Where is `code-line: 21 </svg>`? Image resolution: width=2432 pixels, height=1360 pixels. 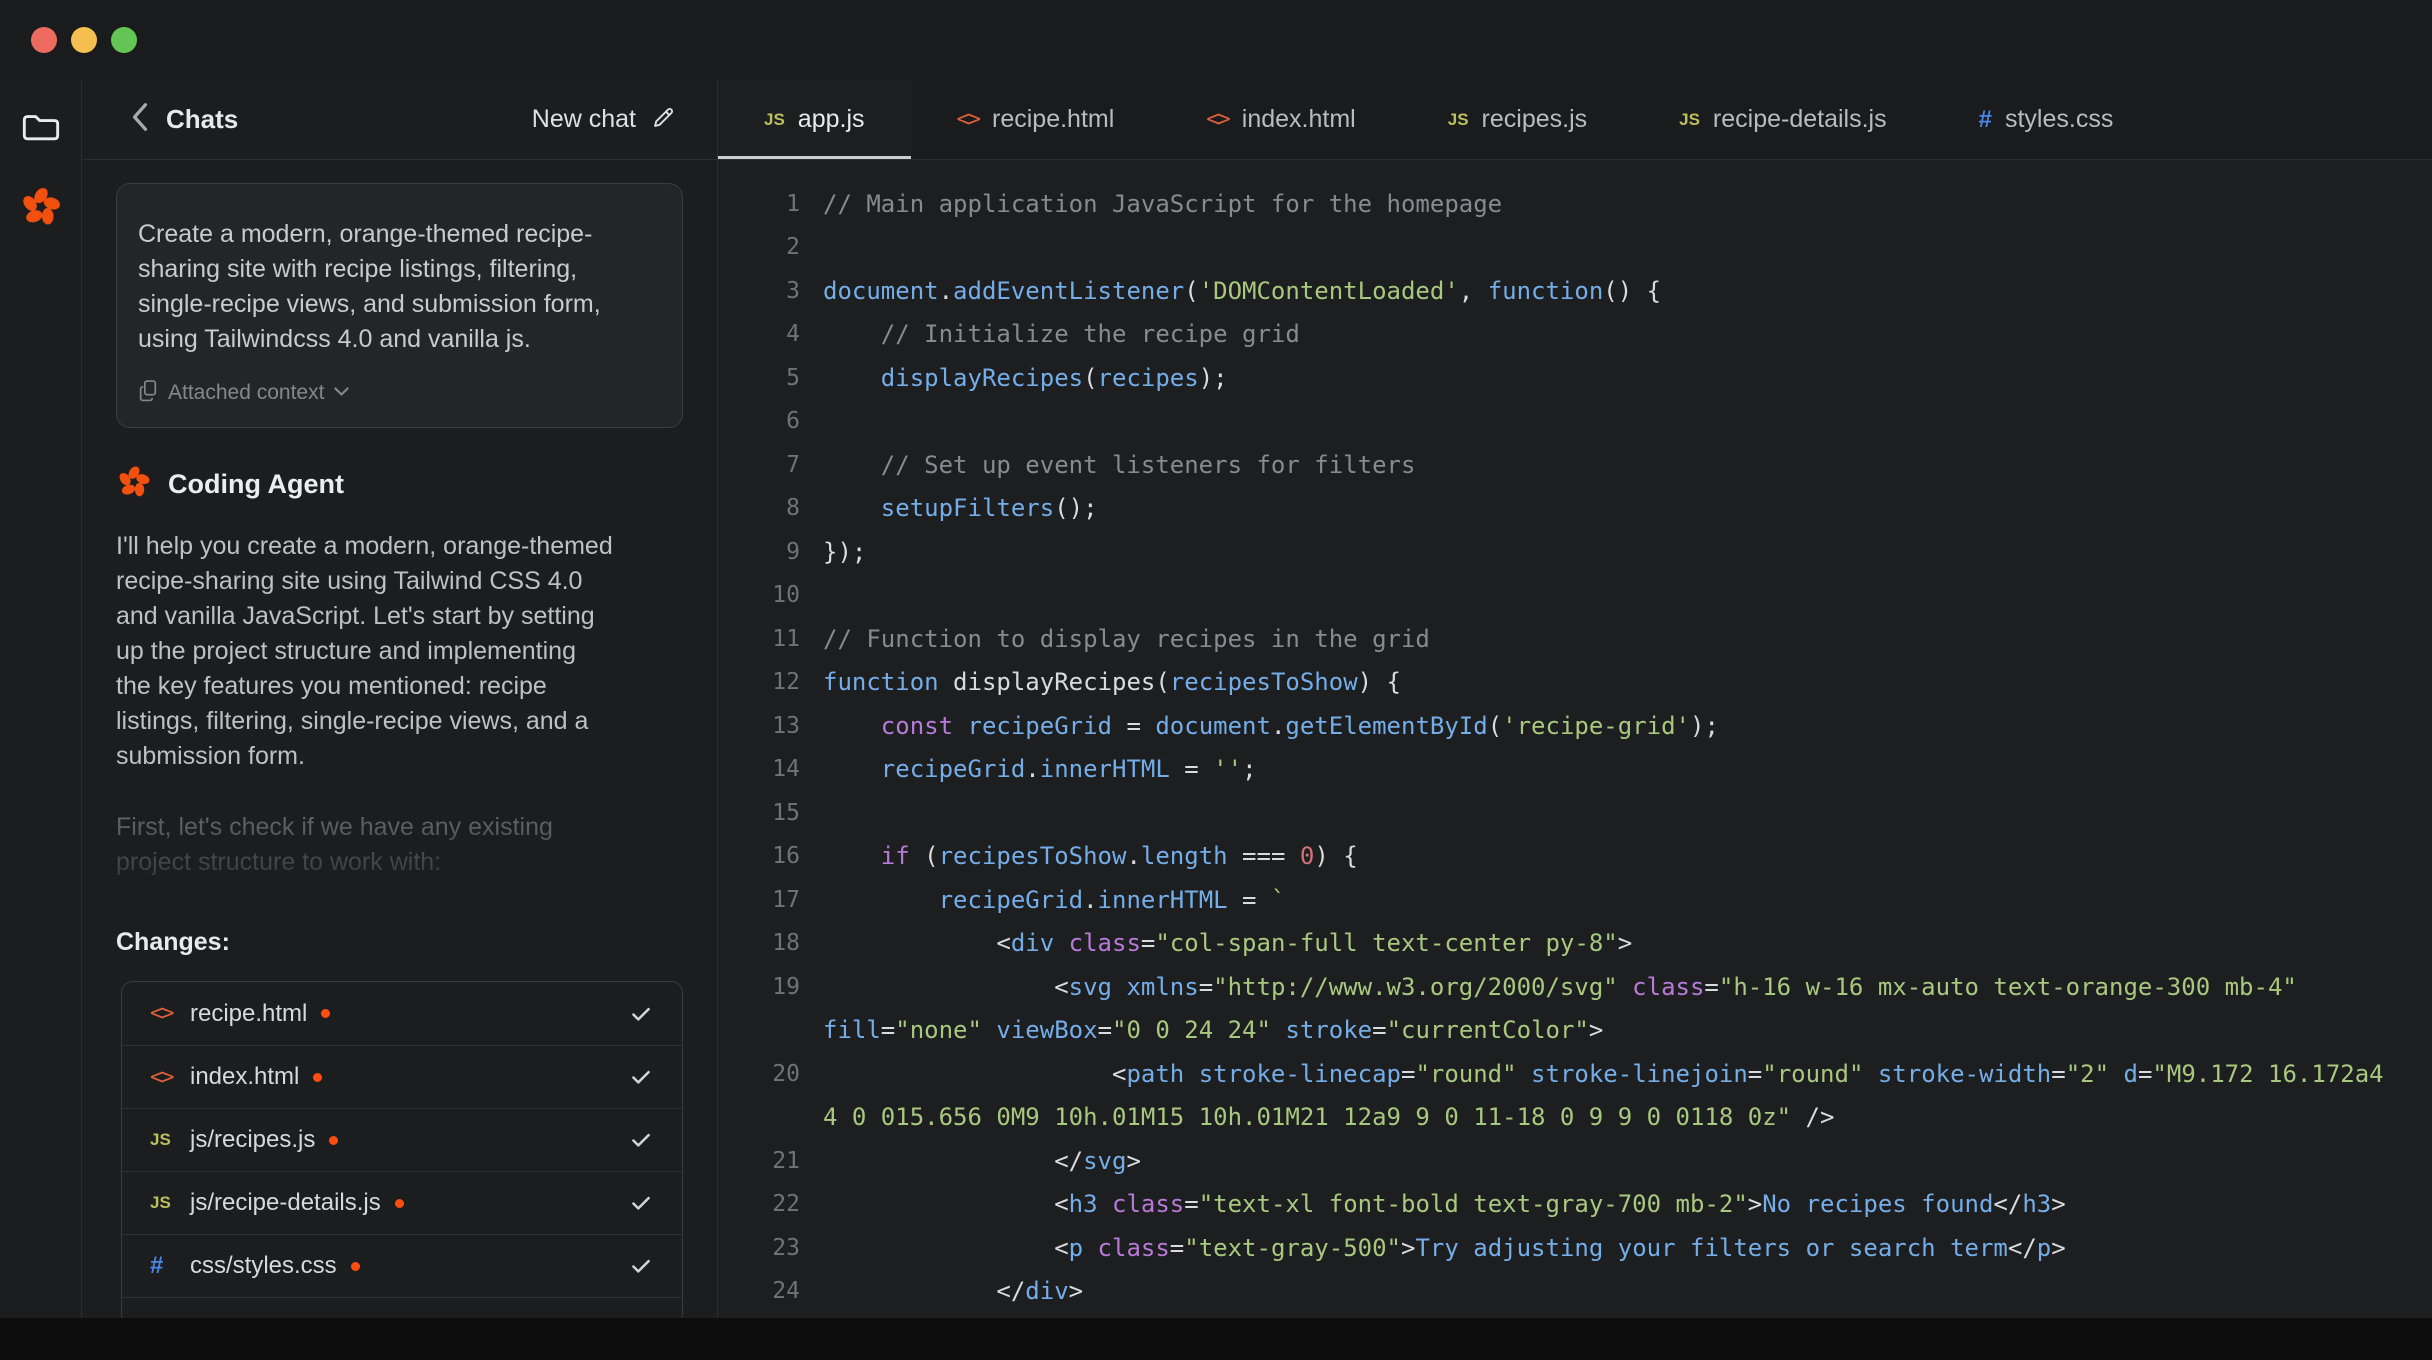
code-line: 21 </svg> is located at coordinates (1575, 1161).